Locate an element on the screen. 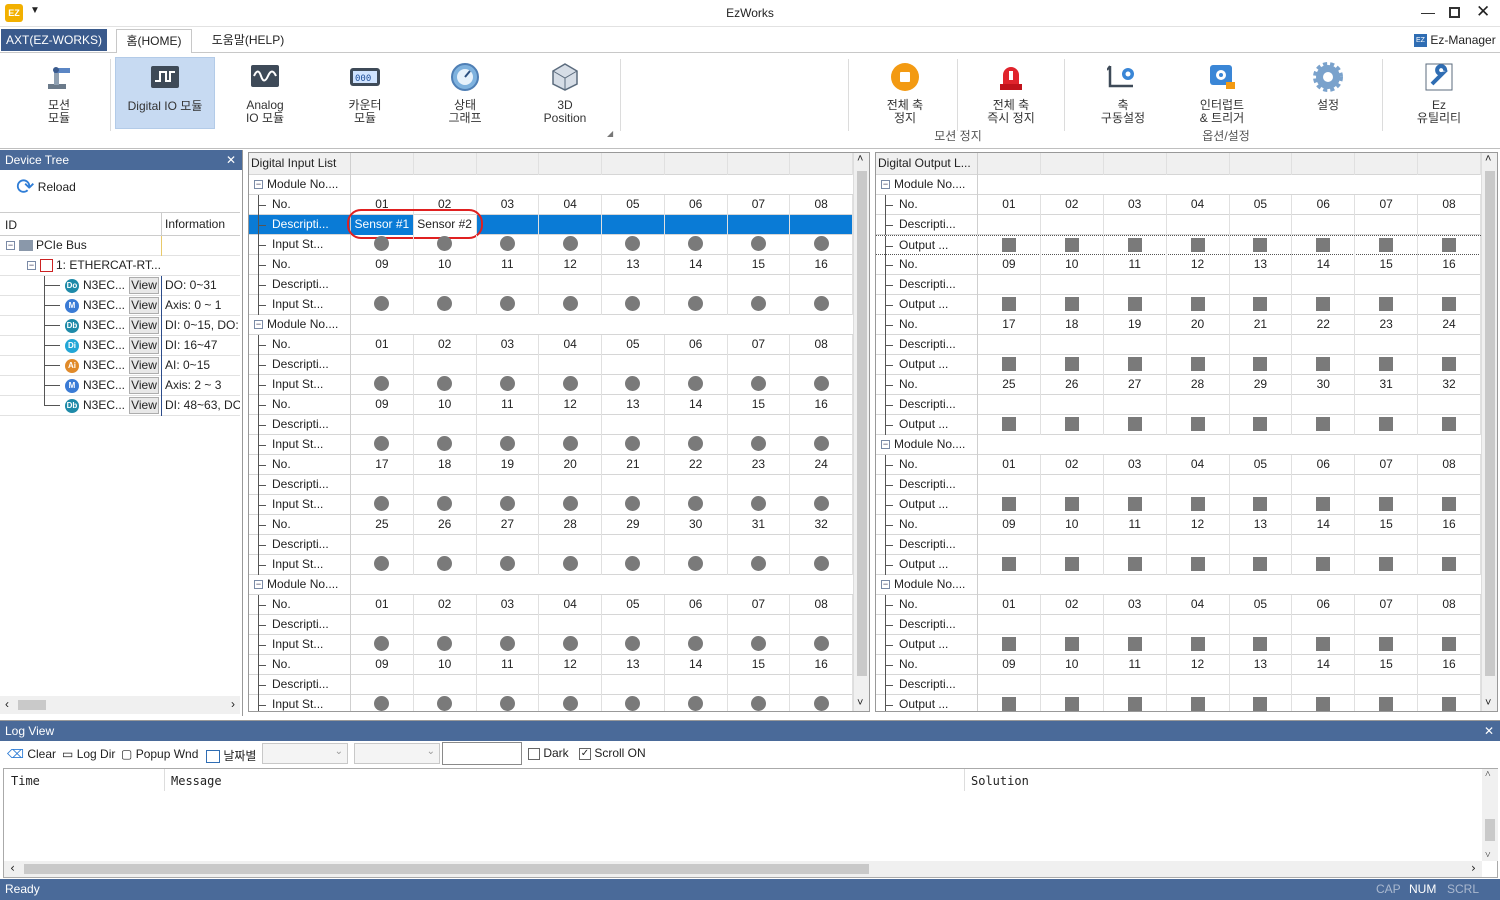 This screenshot has height=900, width=1500. by-date-button: 날짜별 is located at coordinates (231, 755).